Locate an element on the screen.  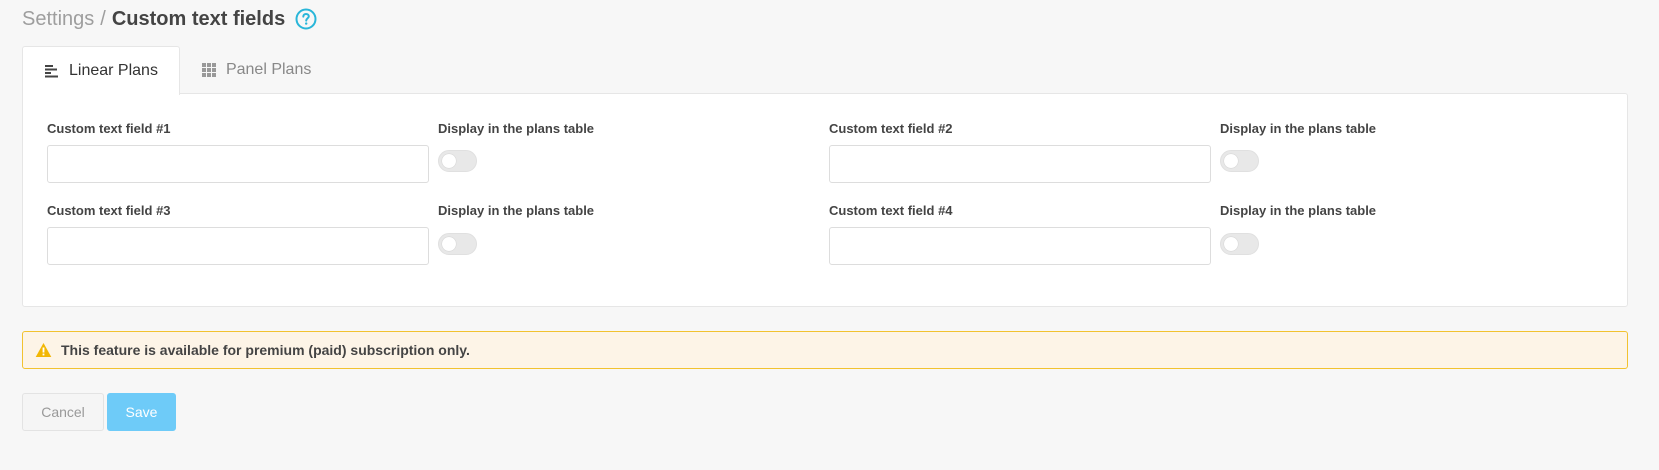
tab-linear-plans: Linear Plans is located at coordinates (101, 70).